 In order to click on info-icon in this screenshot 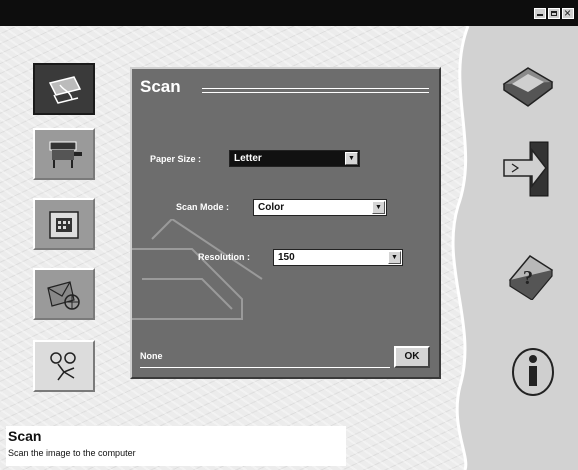, I will do `click(533, 372)`.